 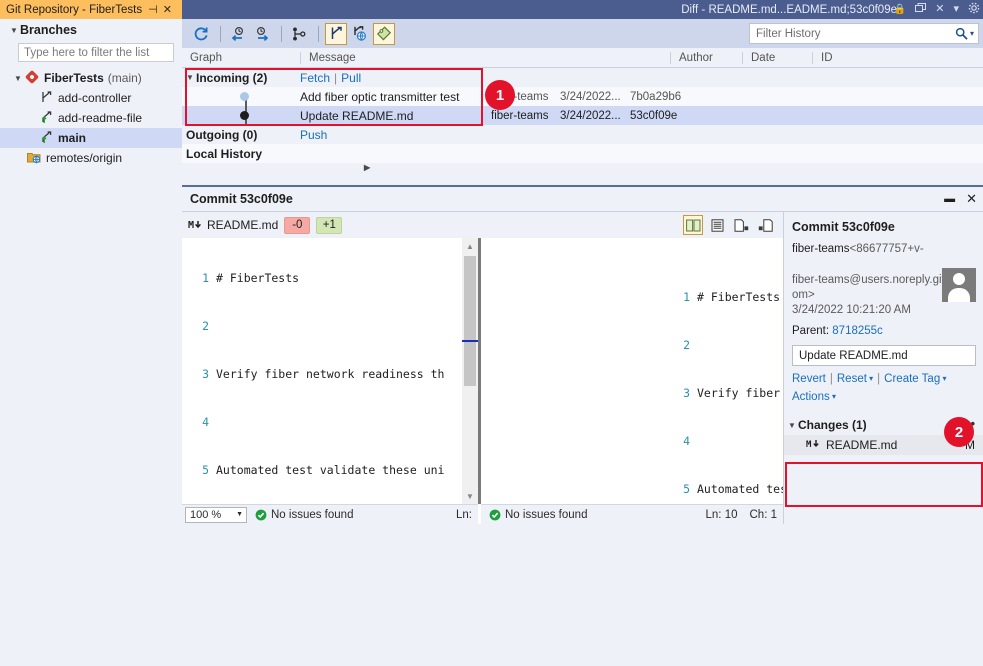 What do you see at coordinates (216, 514) in the screenshot?
I see `zoom-level-select: 100 % ▼` at bounding box center [216, 514].